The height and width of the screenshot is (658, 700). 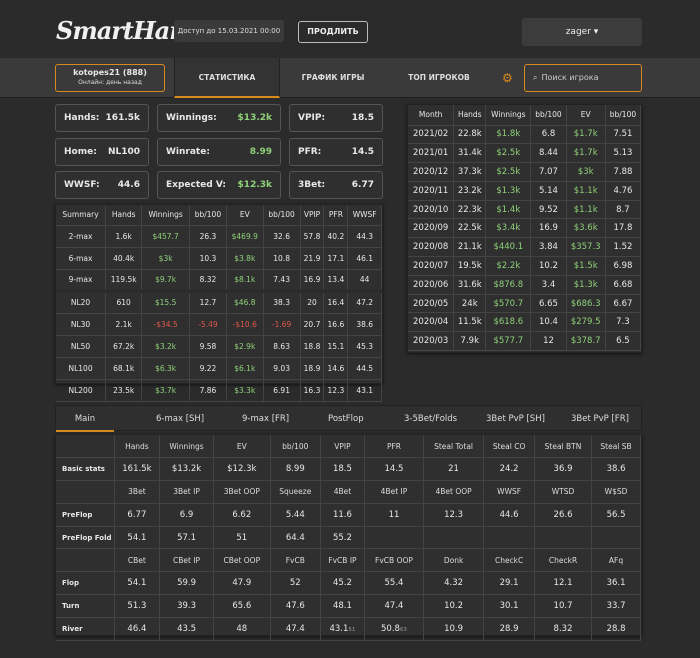 I want to click on cell-value: 11, so click(x=394, y=514).